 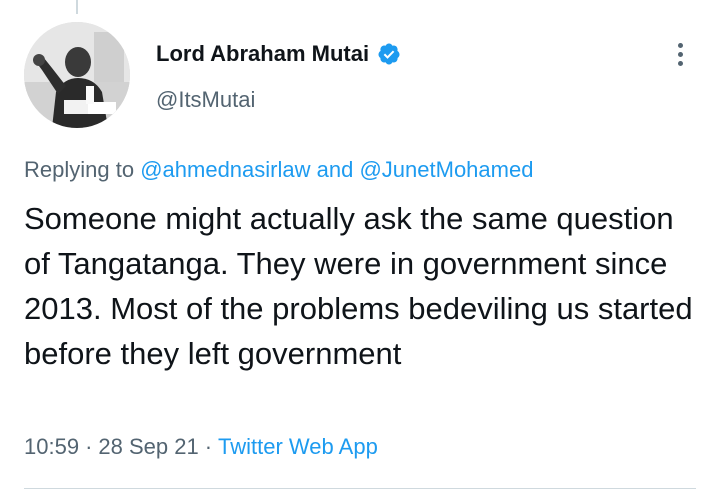 I want to click on divider, so click(x=360, y=488).